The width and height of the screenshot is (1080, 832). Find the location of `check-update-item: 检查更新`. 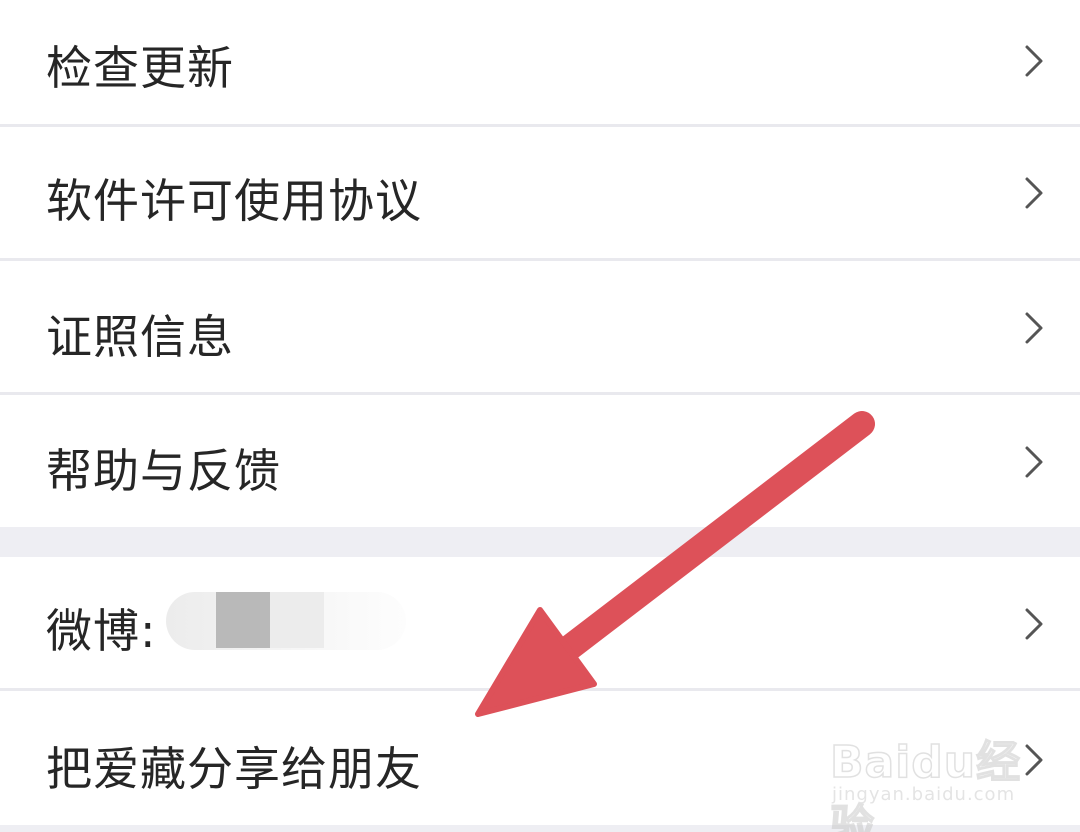

check-update-item: 检查更新 is located at coordinates (540, 62).